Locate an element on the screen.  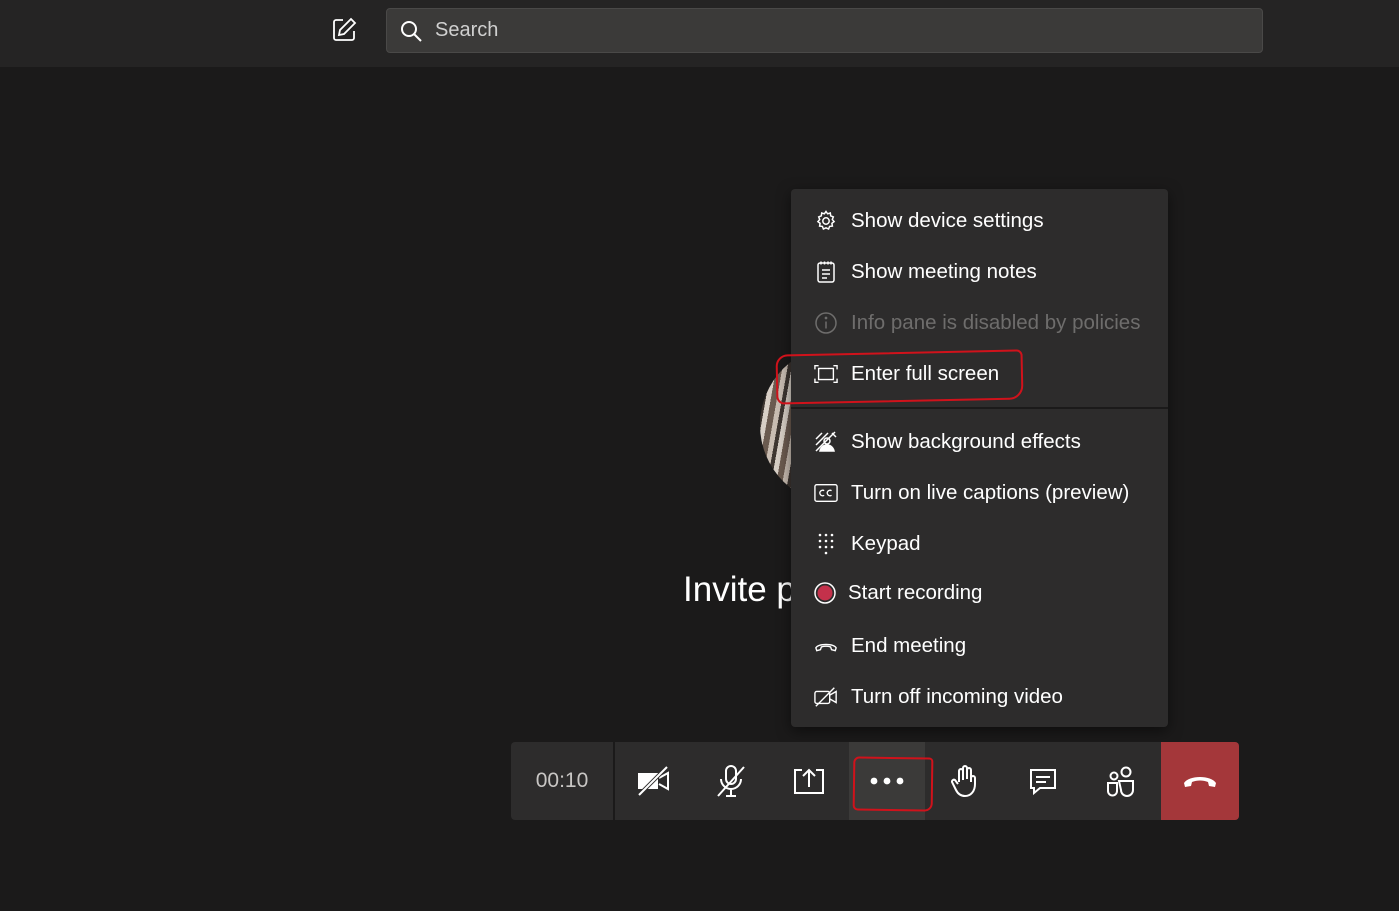
menu-item-label: Start recording is located at coordinates (915, 592).